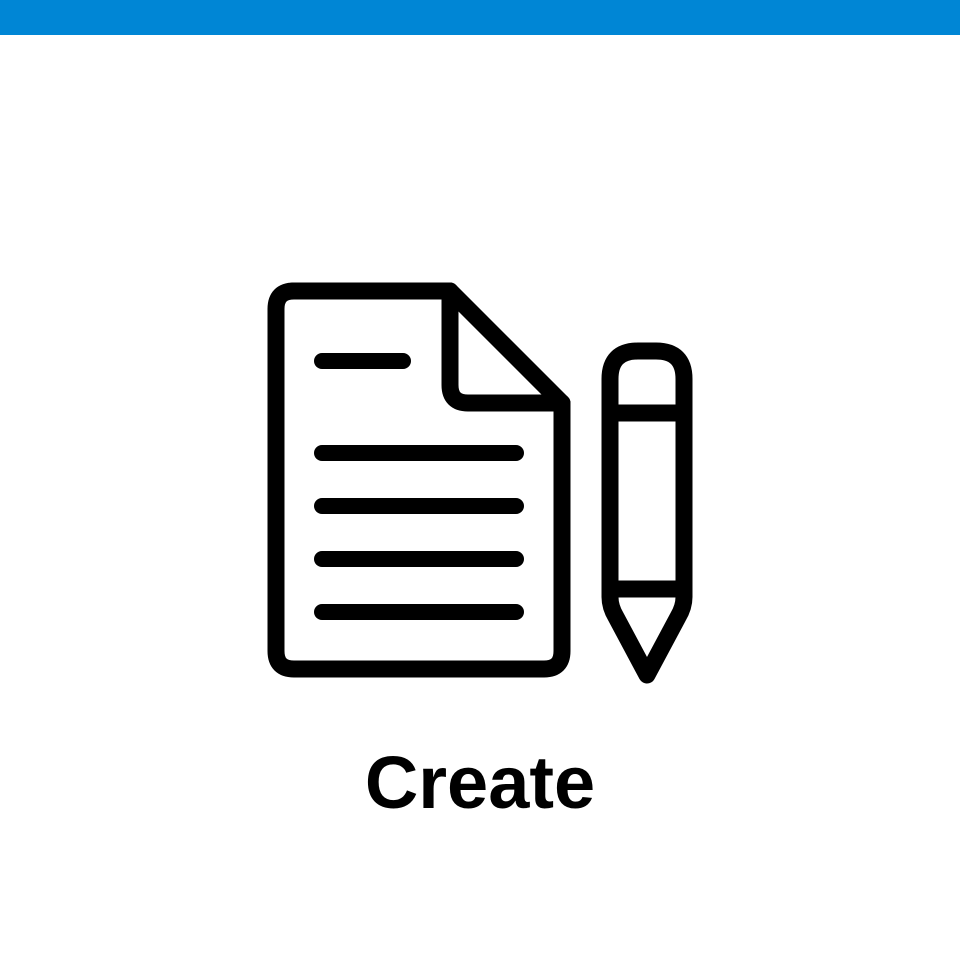 The width and height of the screenshot is (960, 960). I want to click on create-label: Create, so click(480, 782).